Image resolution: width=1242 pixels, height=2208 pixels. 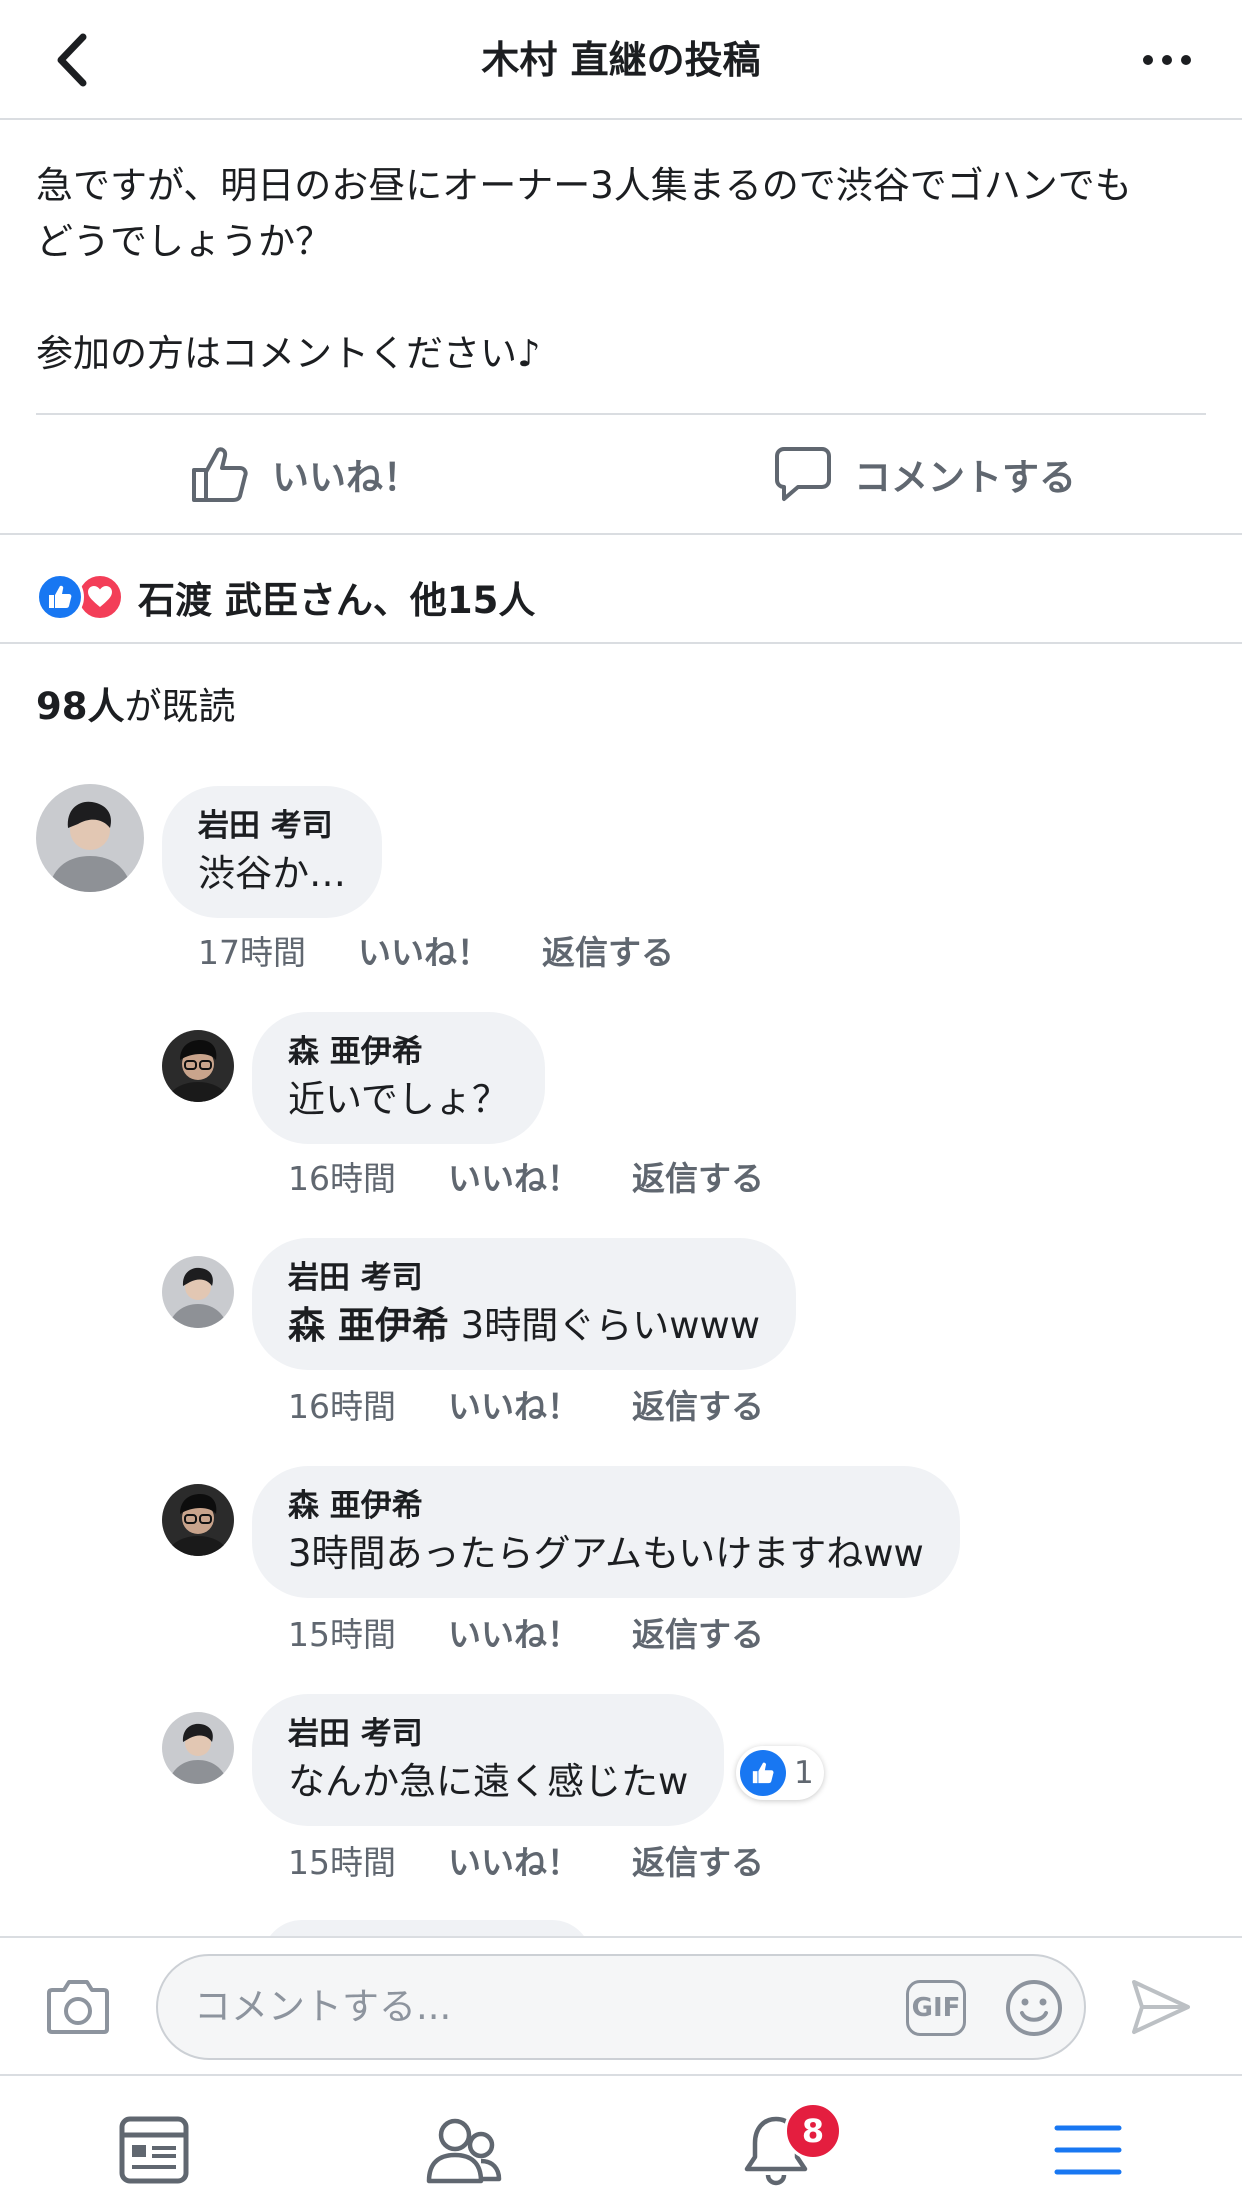 I want to click on tab-news-feed, so click(x=154, y=2150).